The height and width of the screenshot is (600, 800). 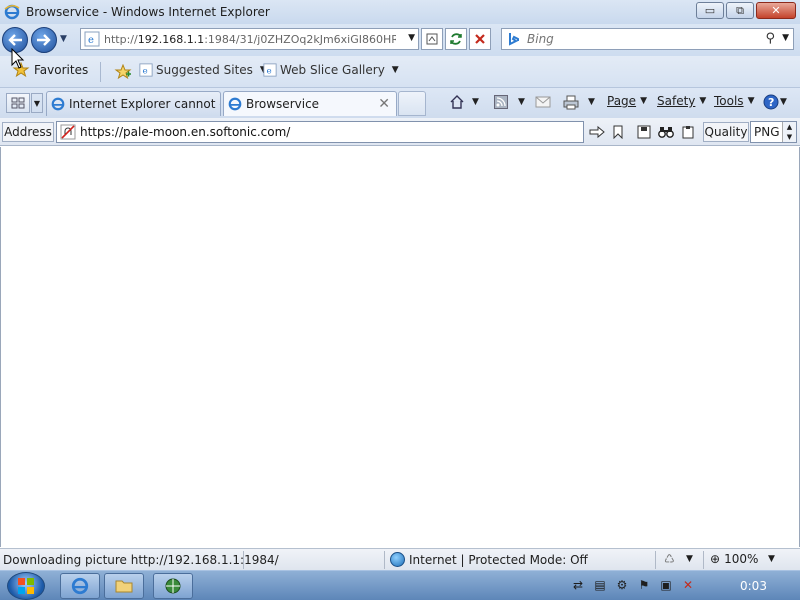 What do you see at coordinates (740, 10) in the screenshot?
I see `maximize-button: ⧉` at bounding box center [740, 10].